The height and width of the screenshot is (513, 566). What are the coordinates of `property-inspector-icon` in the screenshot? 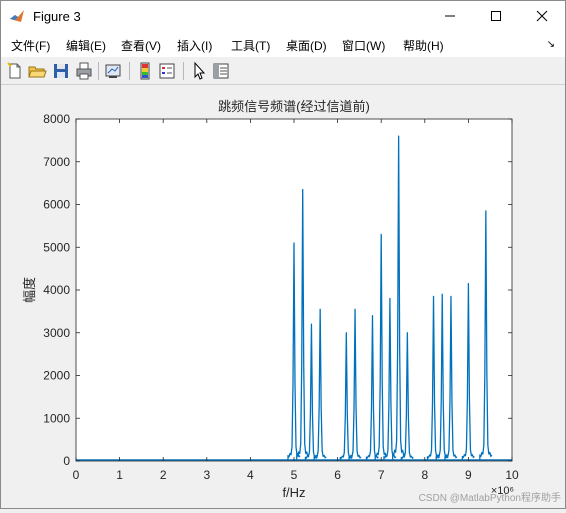 It's located at (221, 71).